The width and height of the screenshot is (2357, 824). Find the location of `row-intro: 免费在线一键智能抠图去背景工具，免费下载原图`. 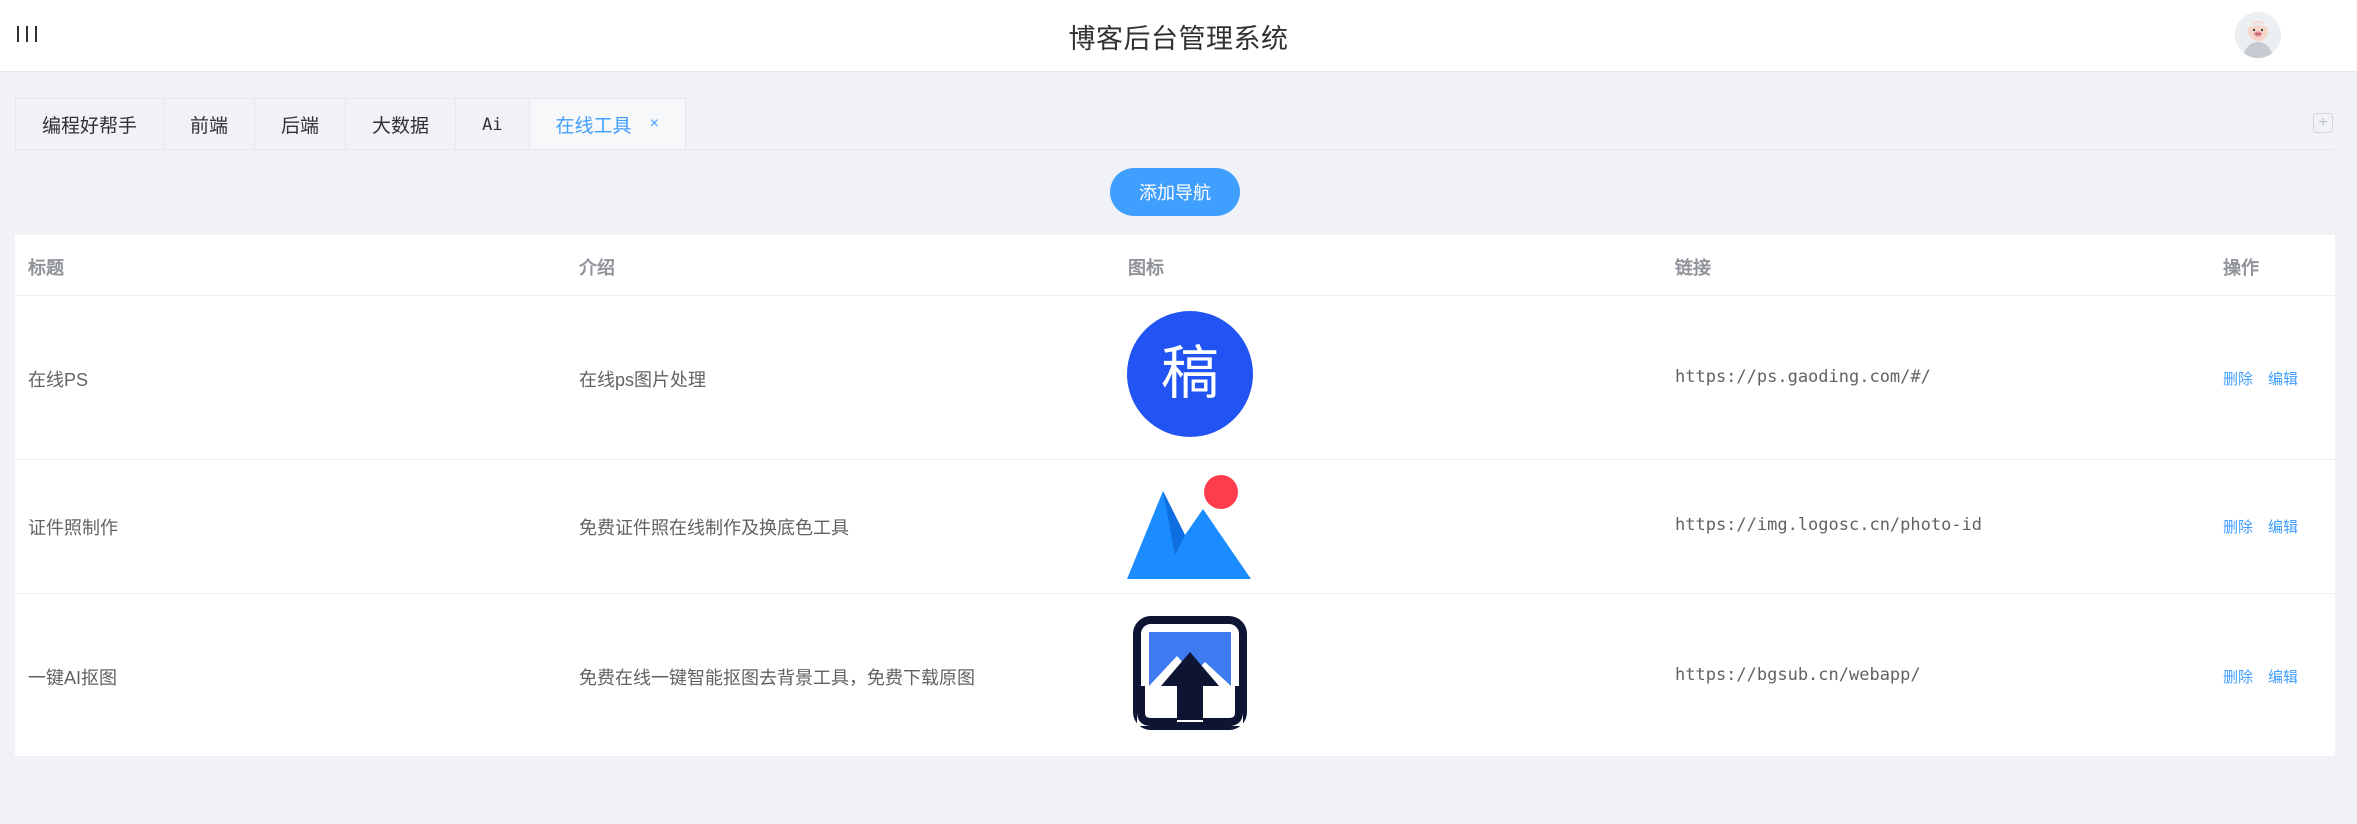

row-intro: 免费在线一键智能抠图去背景工具，免费下载原图 is located at coordinates (777, 678).